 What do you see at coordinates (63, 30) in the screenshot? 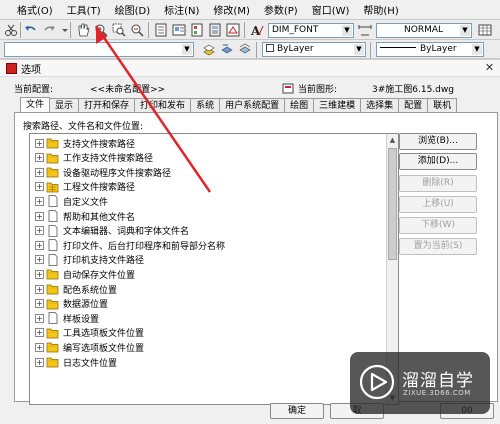
I see `redo-dropdown-icon` at bounding box center [63, 30].